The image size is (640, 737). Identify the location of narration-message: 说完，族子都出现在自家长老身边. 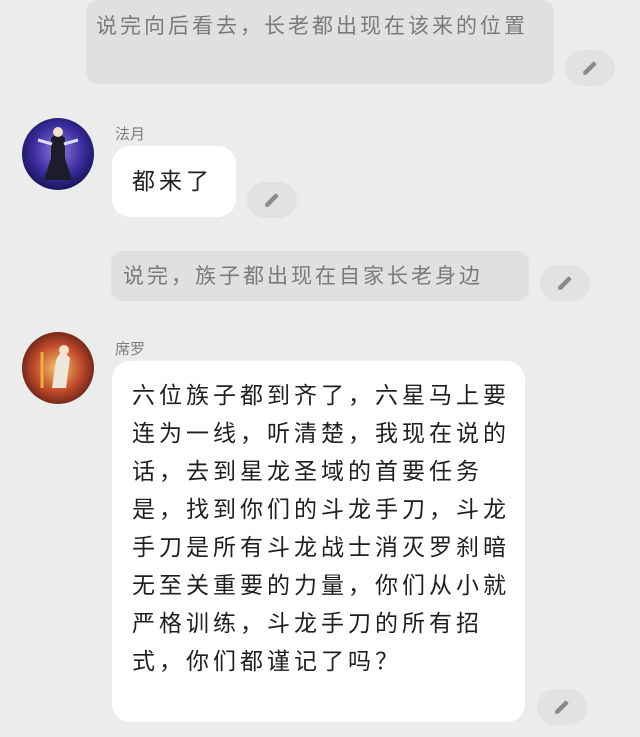
(320, 276).